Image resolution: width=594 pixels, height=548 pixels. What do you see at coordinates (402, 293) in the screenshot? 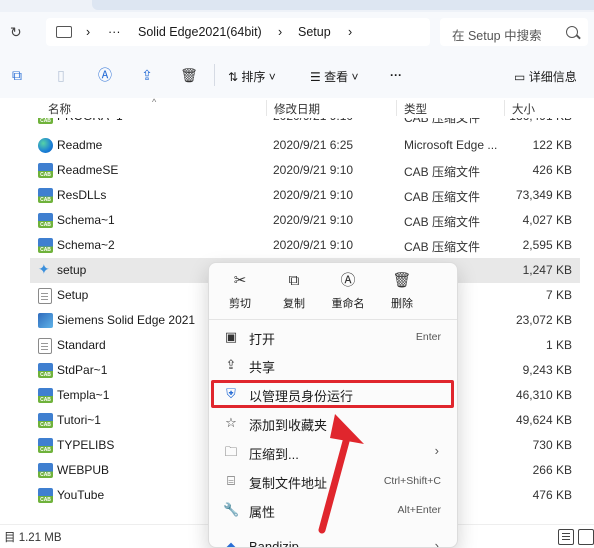
I see `delete-button: 🗑 删除` at bounding box center [402, 293].